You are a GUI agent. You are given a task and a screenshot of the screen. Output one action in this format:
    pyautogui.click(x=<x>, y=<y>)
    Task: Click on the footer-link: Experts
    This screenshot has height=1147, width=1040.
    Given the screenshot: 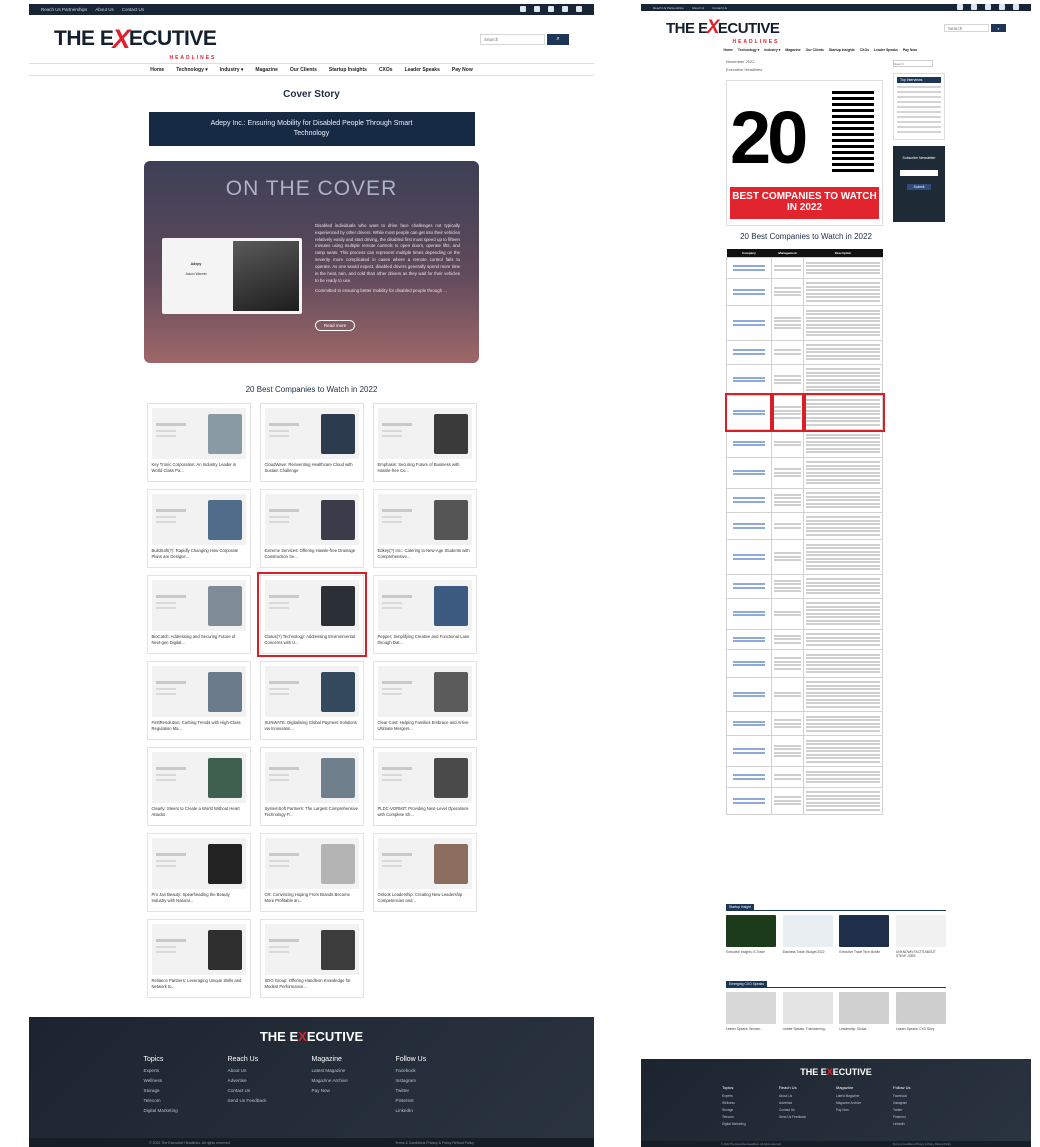 What is the action you would take?
    pyautogui.click(x=186, y=1070)
    